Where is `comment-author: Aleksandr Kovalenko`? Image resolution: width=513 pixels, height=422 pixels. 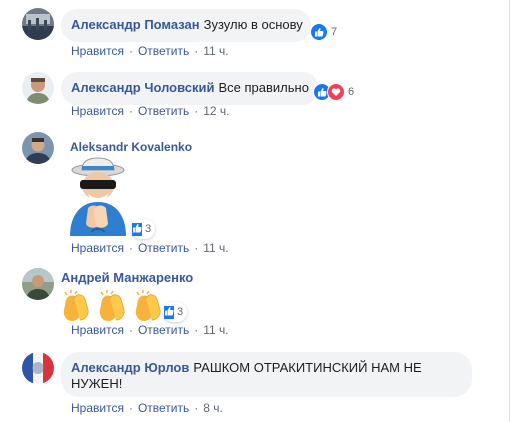
comment-author: Aleksandr Kovalenko is located at coordinates (131, 147).